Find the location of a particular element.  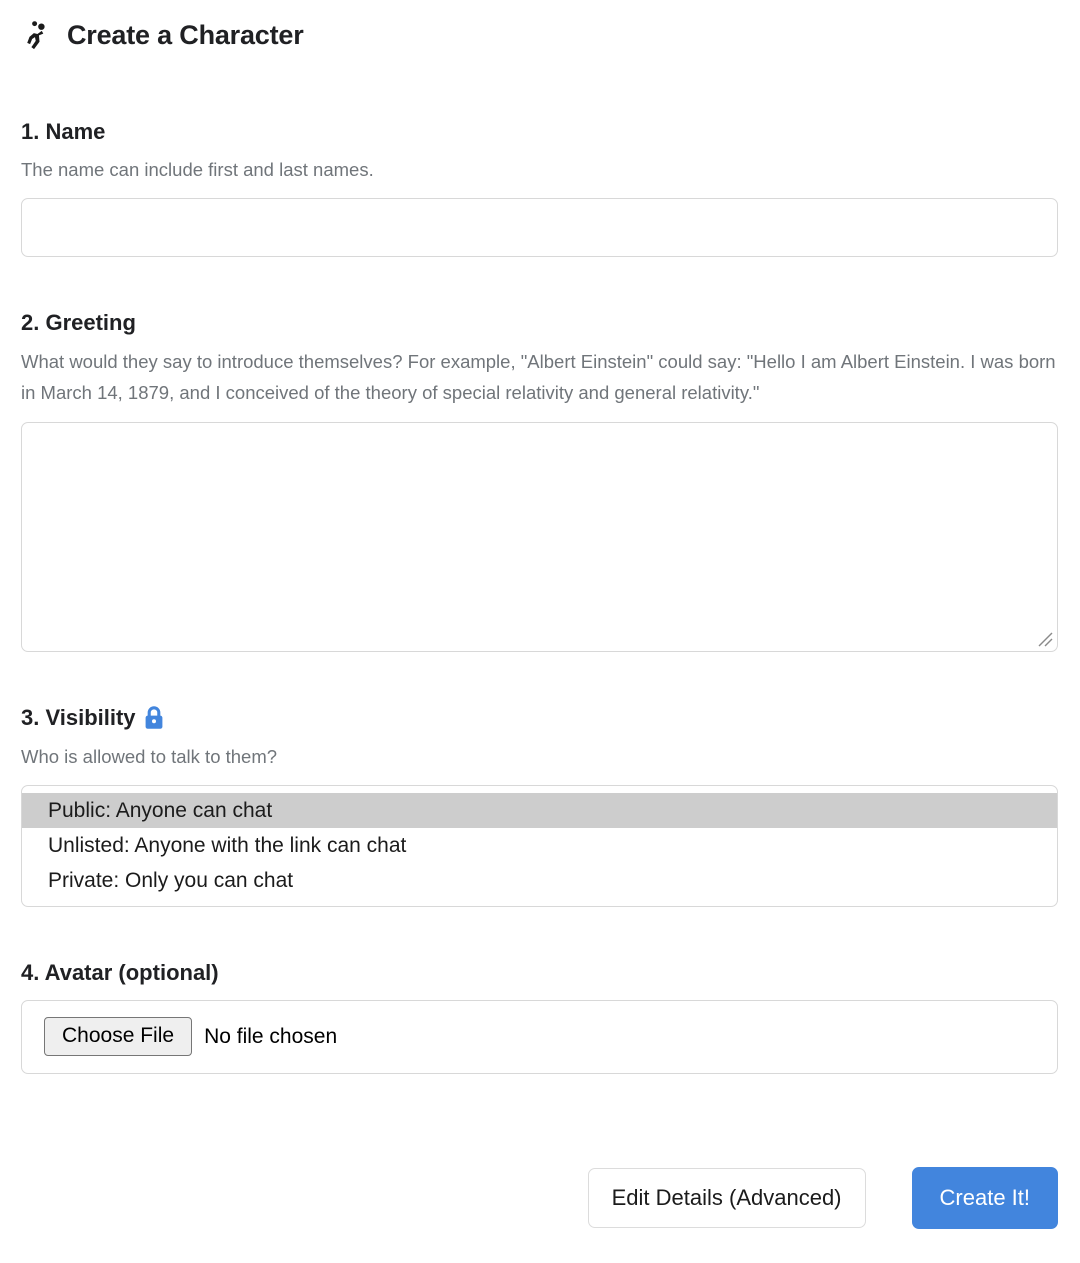

create-it-button: Create It! is located at coordinates (984, 1198).